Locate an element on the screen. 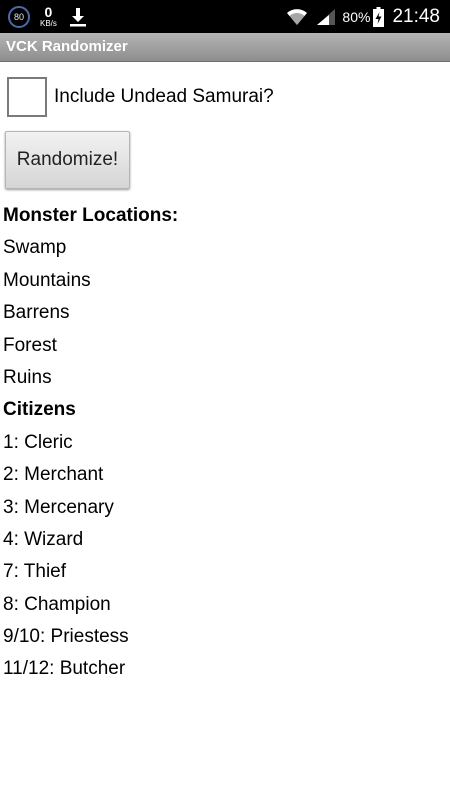 This screenshot has width=450, height=800. citizen-item: 1: Cleric is located at coordinates (38, 442).